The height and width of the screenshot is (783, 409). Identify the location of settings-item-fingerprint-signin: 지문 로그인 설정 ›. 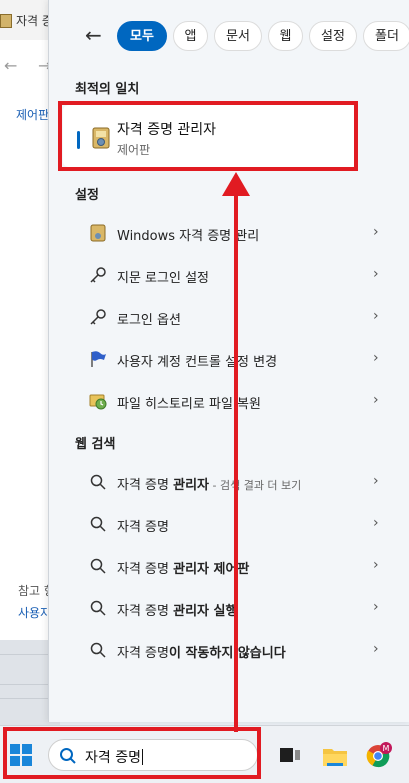
(228, 275).